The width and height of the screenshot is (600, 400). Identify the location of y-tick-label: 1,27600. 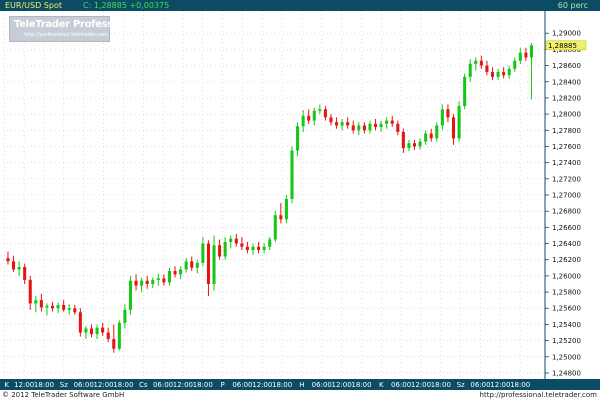
(566, 147).